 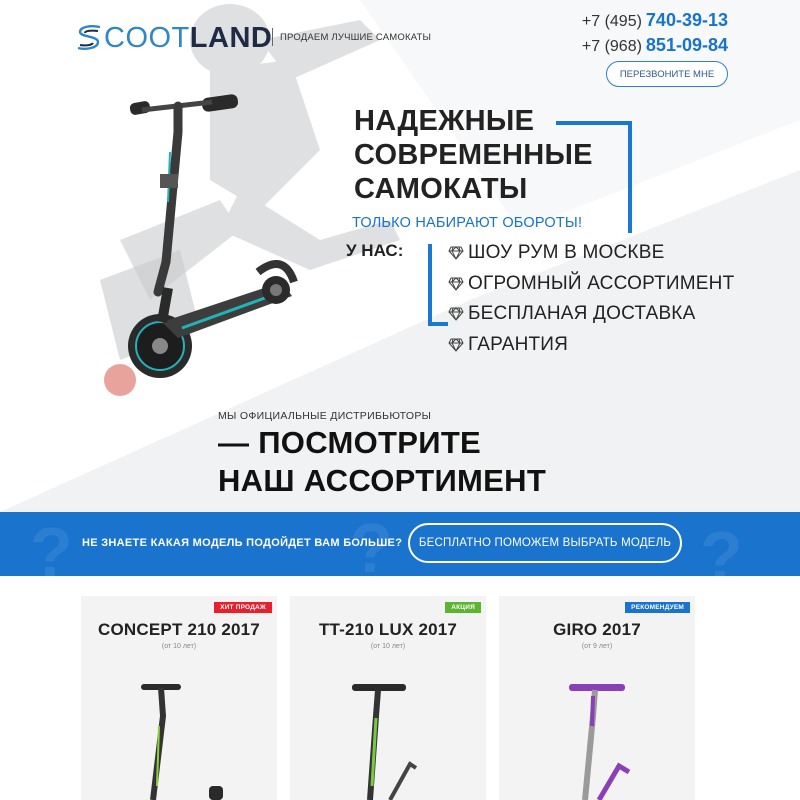 I want to click on product-card: РЕКОМЕНДУЕМ GIRO 2017 (от 9 лет), so click(x=597, y=698).